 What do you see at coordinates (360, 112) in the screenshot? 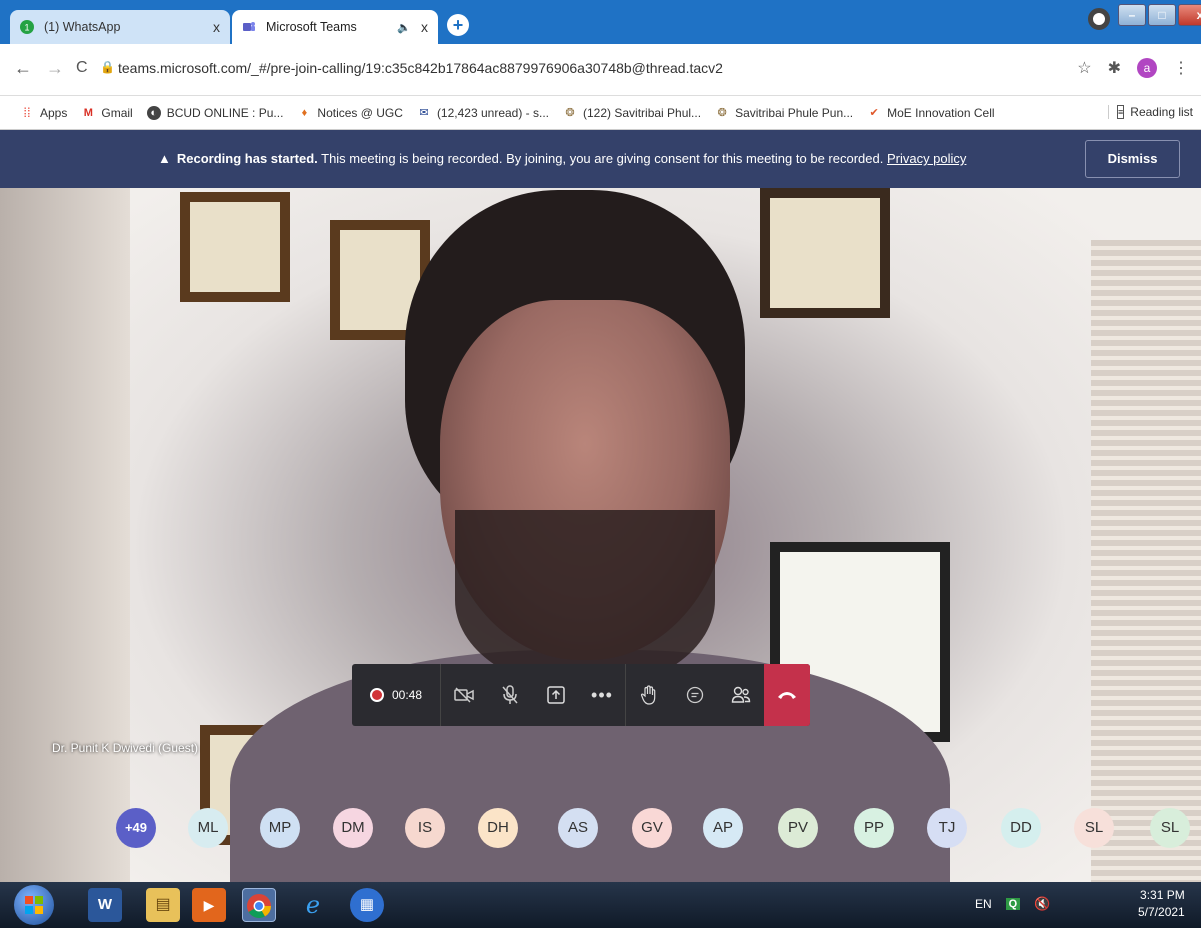
I see `bookmark-label: Notices @ UGC` at bounding box center [360, 112].